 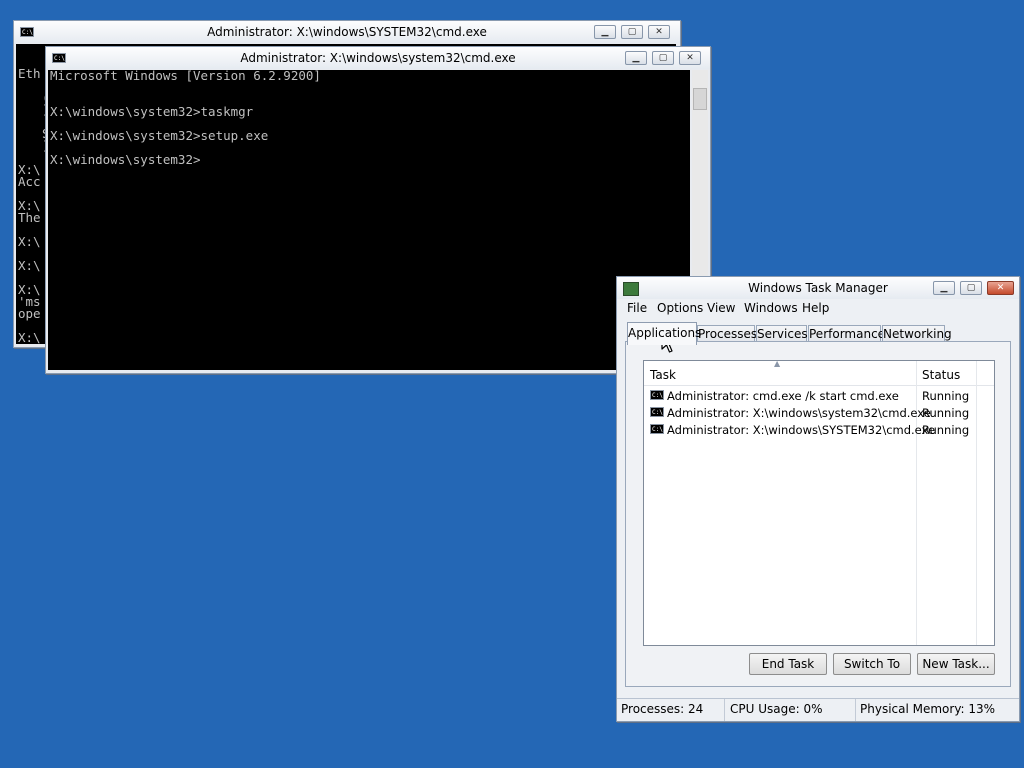 I want to click on task-manager-titlebar: Windows Task Manager ▁ ▢ ✕, so click(x=818, y=288).